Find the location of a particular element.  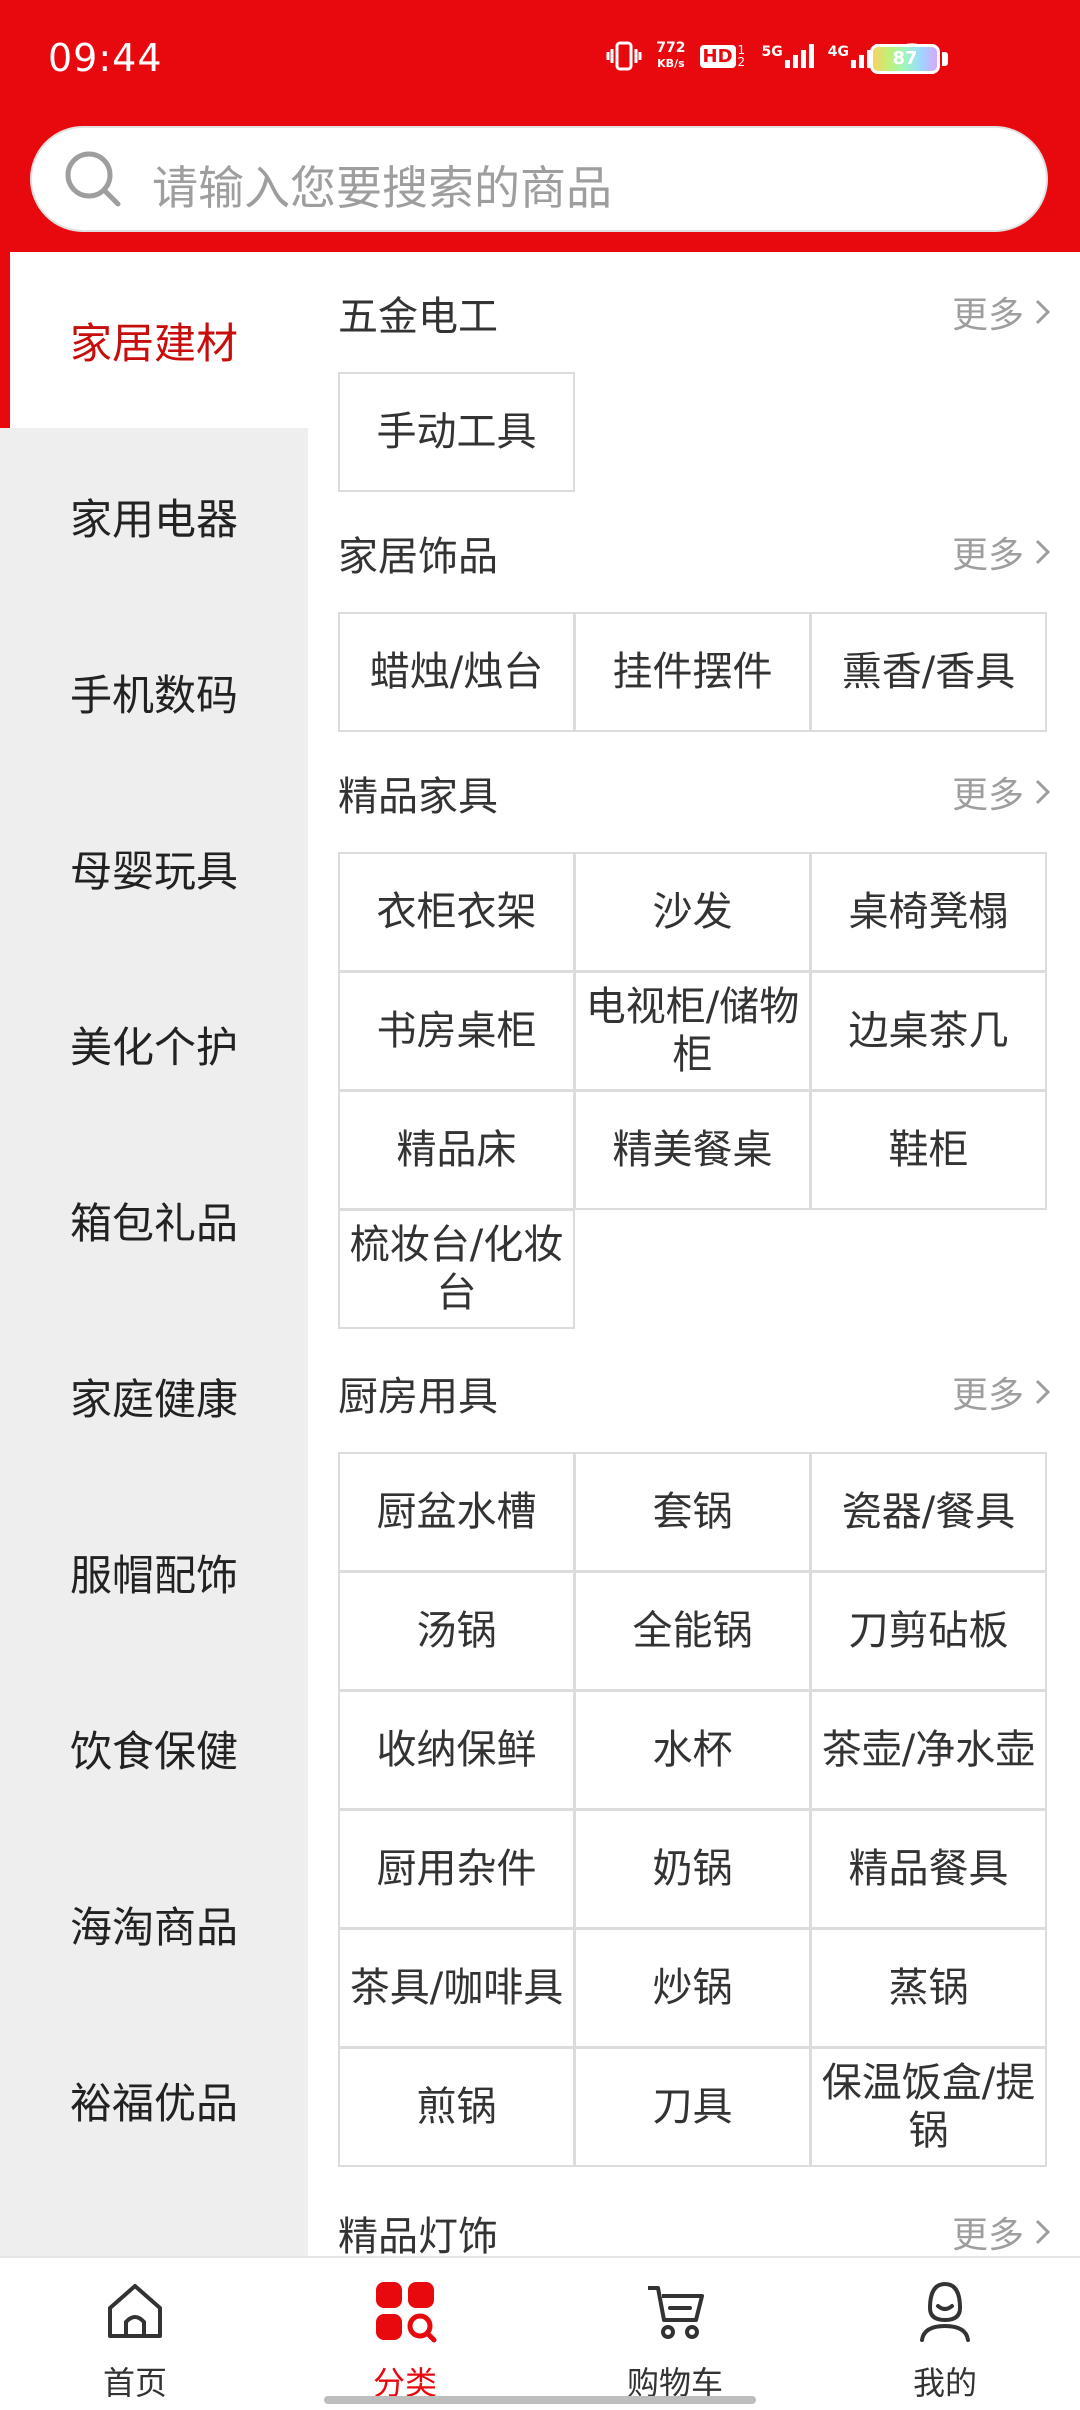

sidebar-item-baby-toys: 母婴玩具 is located at coordinates (154, 868).